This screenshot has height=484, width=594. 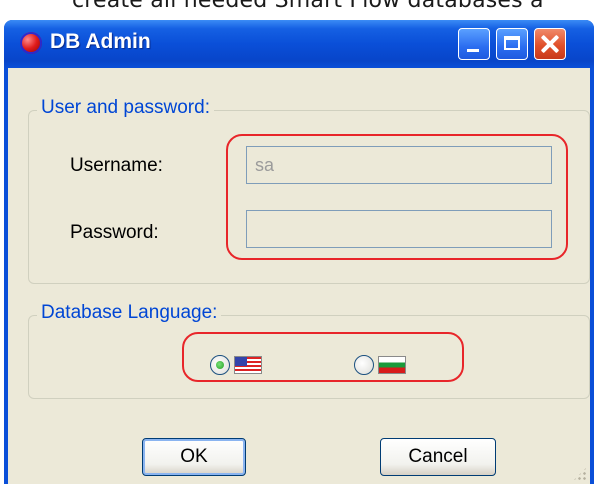 I want to click on title-bar: DB Admin, so click(x=299, y=44).